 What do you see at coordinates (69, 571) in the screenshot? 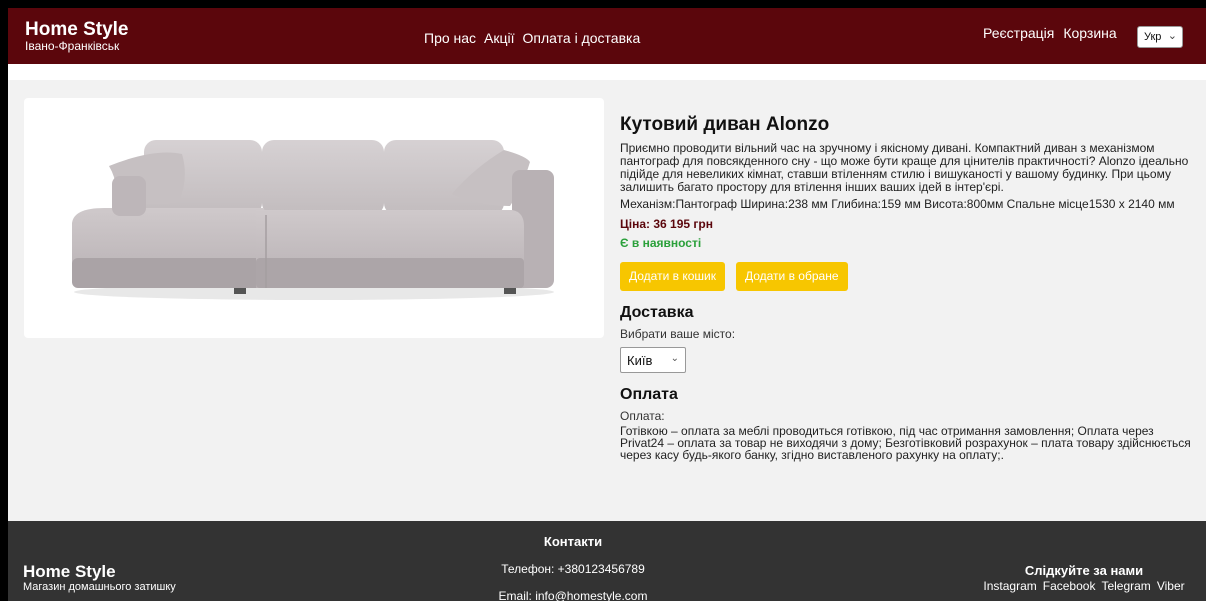
I see `footer-brand-title: Home Style` at bounding box center [69, 571].